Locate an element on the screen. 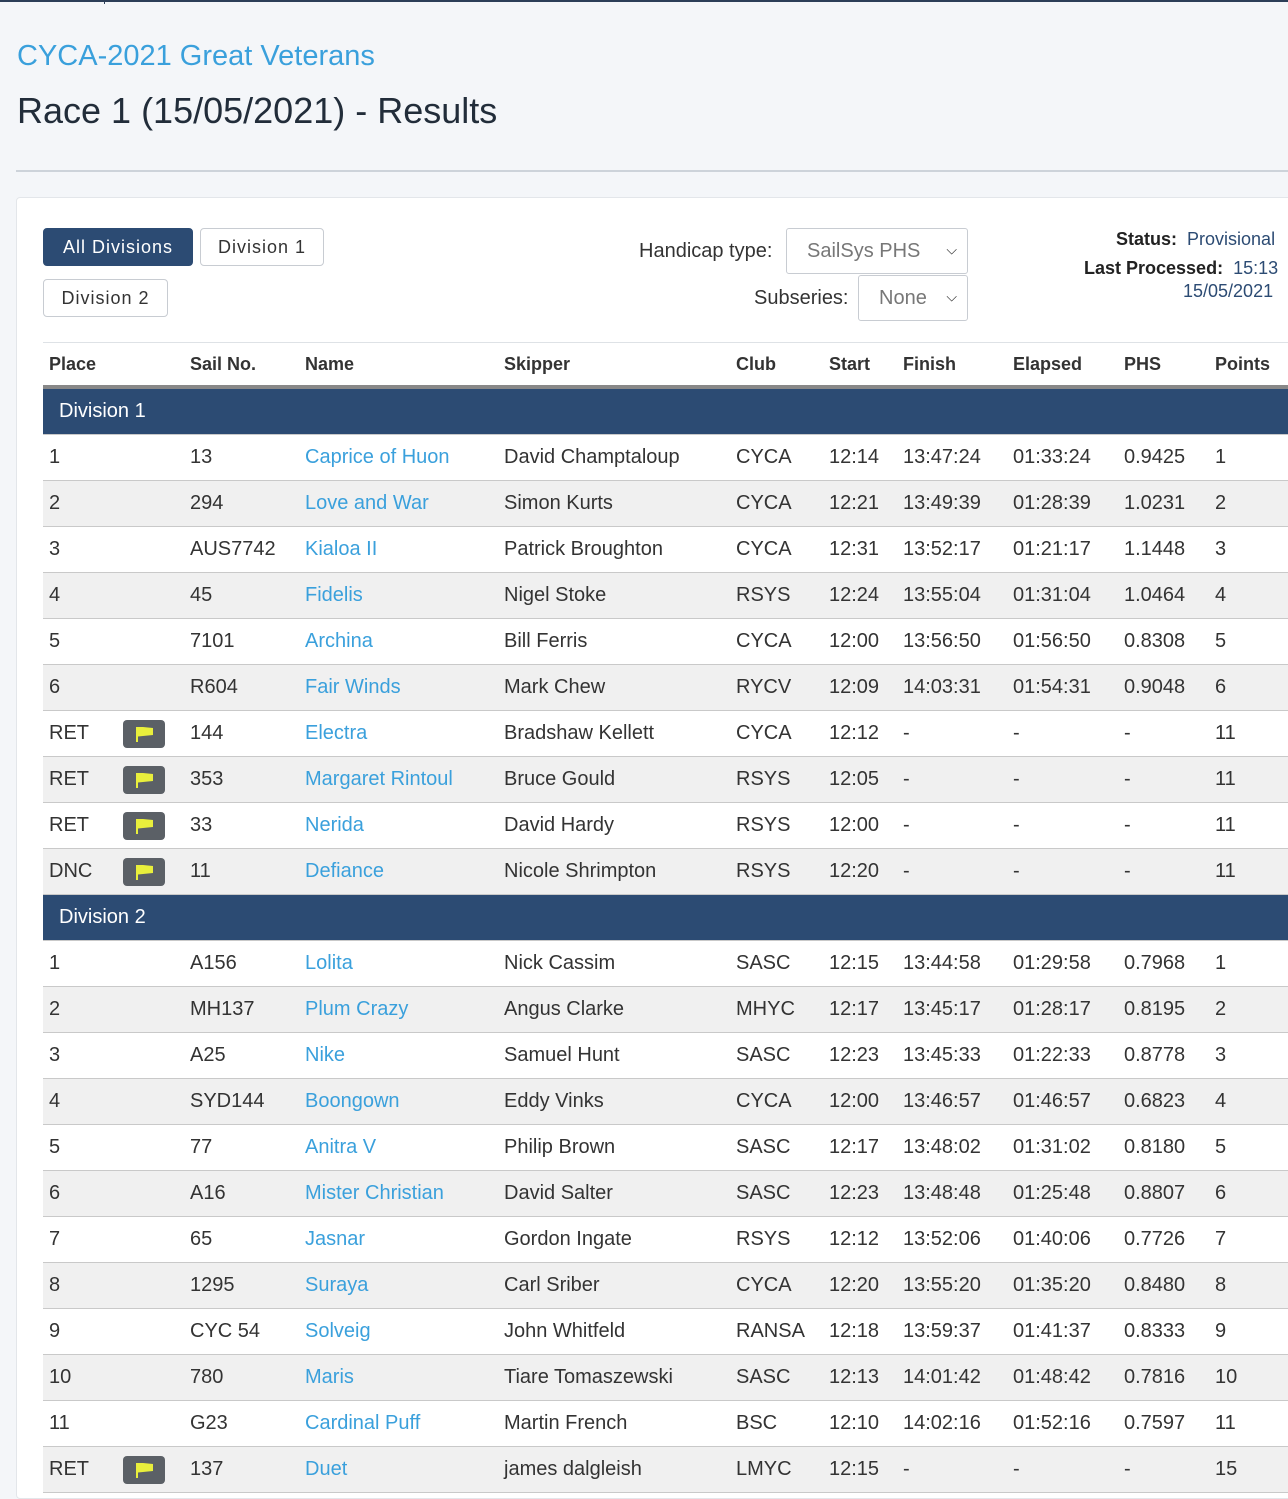 The image size is (1288, 1499). yacht-link: Love and War is located at coordinates (367, 503).